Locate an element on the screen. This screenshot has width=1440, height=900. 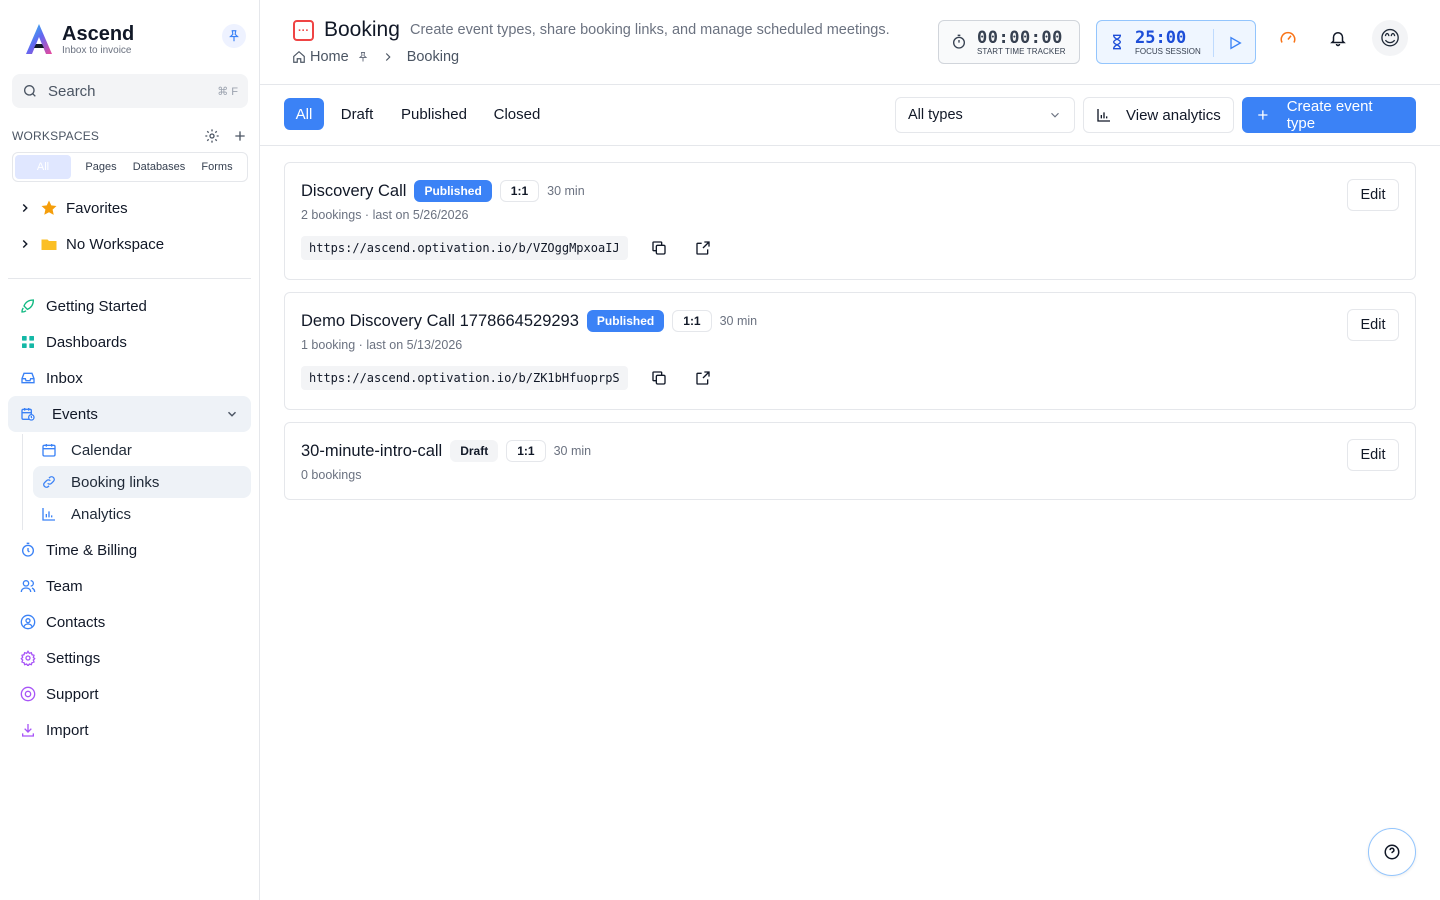
breadcrumb-current: Booking is located at coordinates (433, 57).